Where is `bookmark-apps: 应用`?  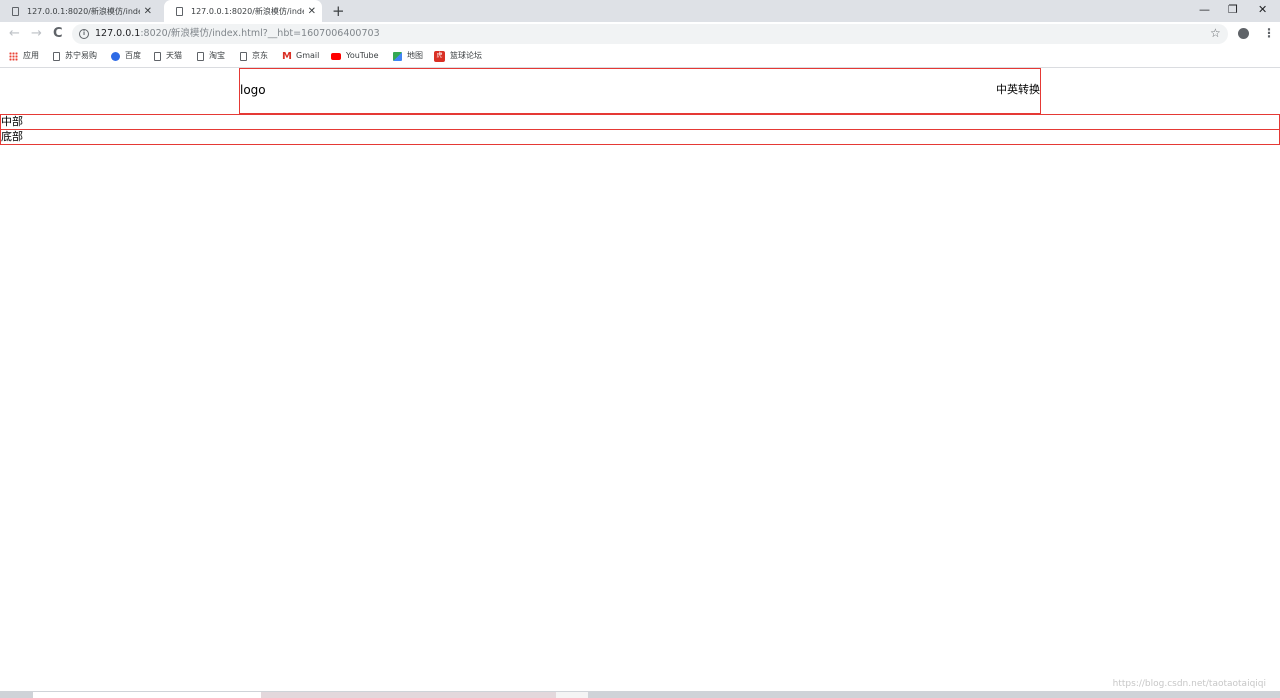 bookmark-apps: 应用 is located at coordinates (24, 56).